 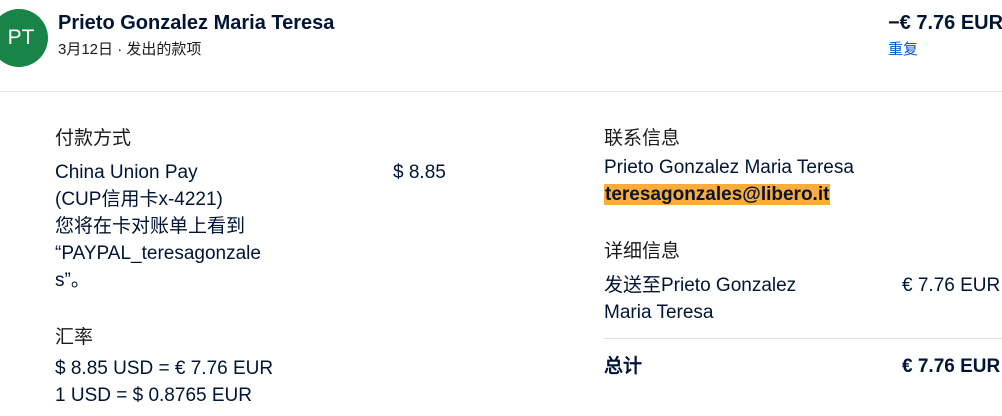 What do you see at coordinates (642, 251) in the screenshot?
I see `details-title: 详细信息` at bounding box center [642, 251].